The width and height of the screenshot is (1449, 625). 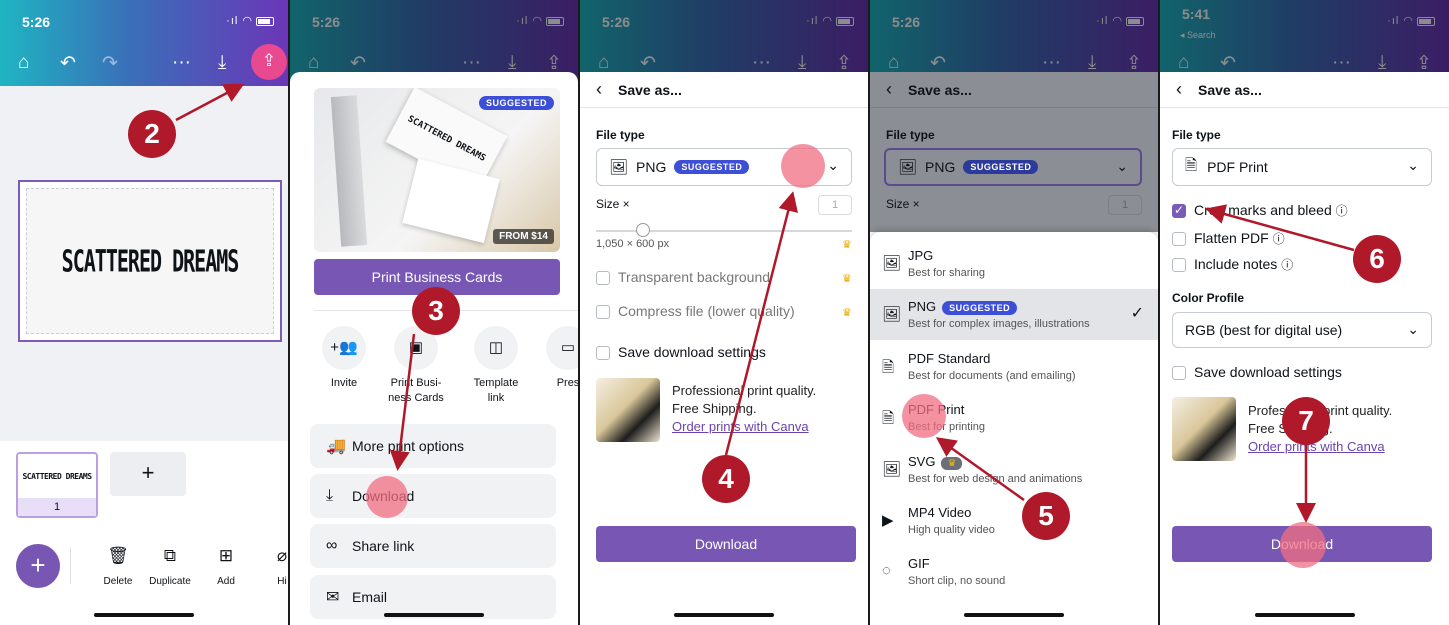 I want to click on tool-label: Hi, so click(x=282, y=581).